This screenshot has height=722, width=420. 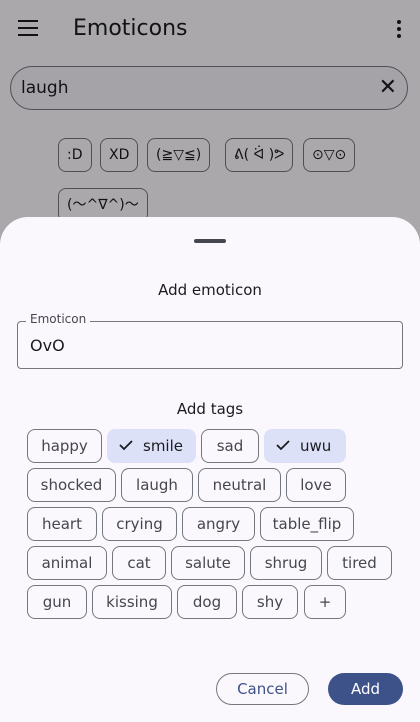 I want to click on tag-chip-sad: sad, so click(x=230, y=446).